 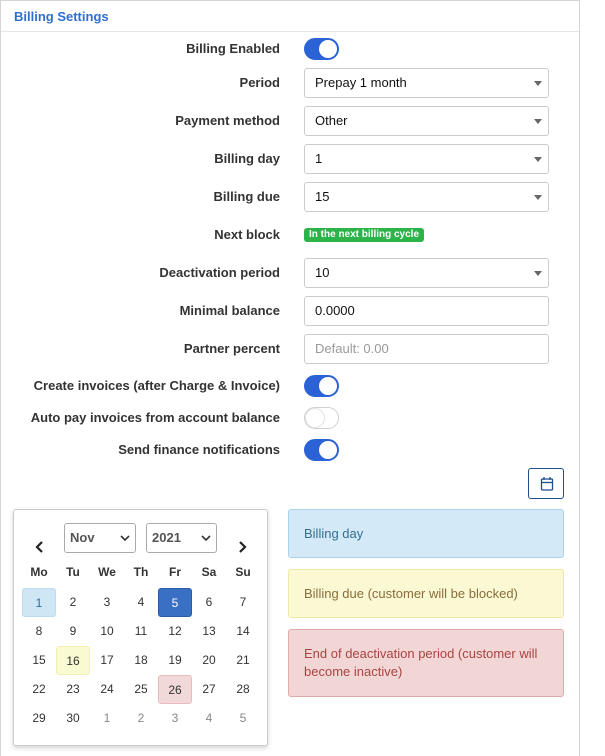 I want to click on send-notifications-toggle, so click(x=321, y=450).